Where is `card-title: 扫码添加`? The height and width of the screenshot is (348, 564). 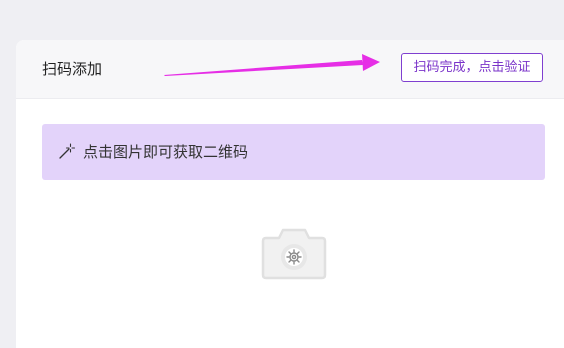 card-title: 扫码添加 is located at coordinates (72, 69).